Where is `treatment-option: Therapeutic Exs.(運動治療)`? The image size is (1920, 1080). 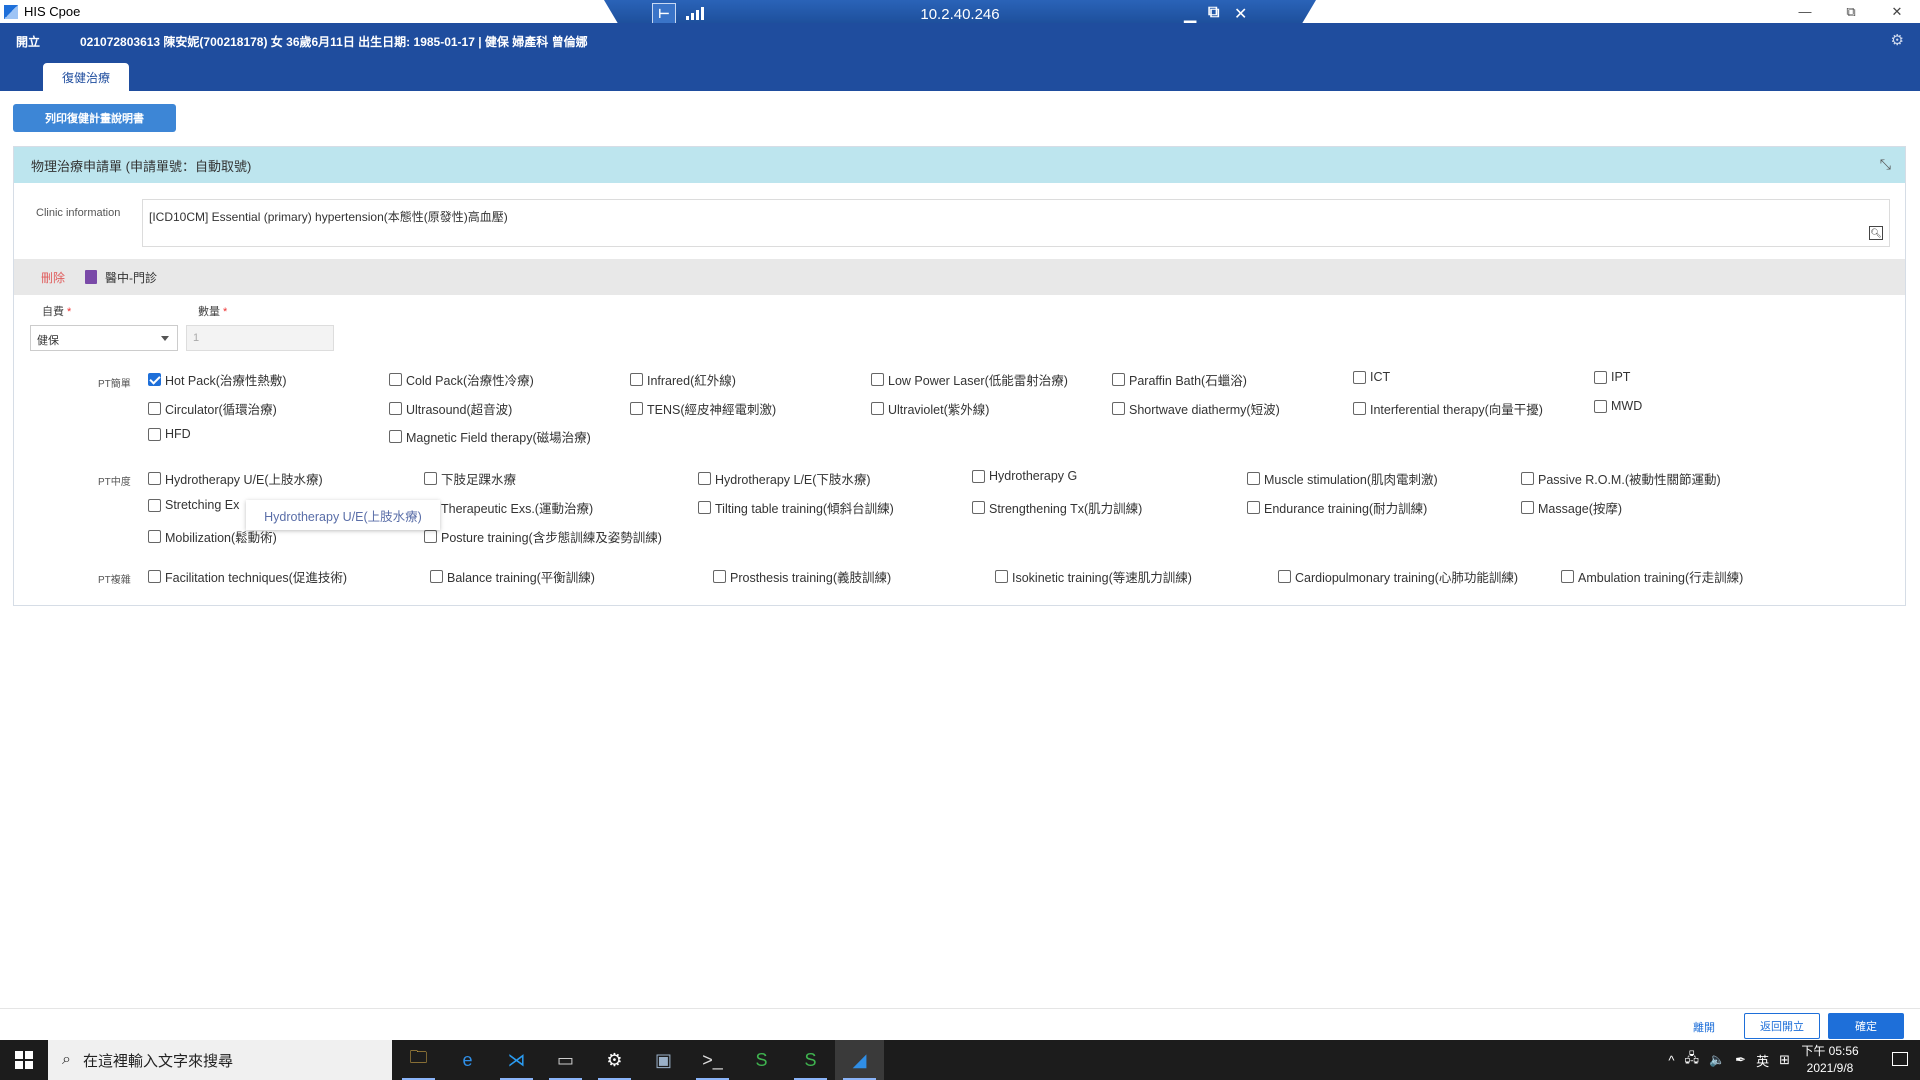 treatment-option: Therapeutic Exs.(運動治療) is located at coordinates (508, 507).